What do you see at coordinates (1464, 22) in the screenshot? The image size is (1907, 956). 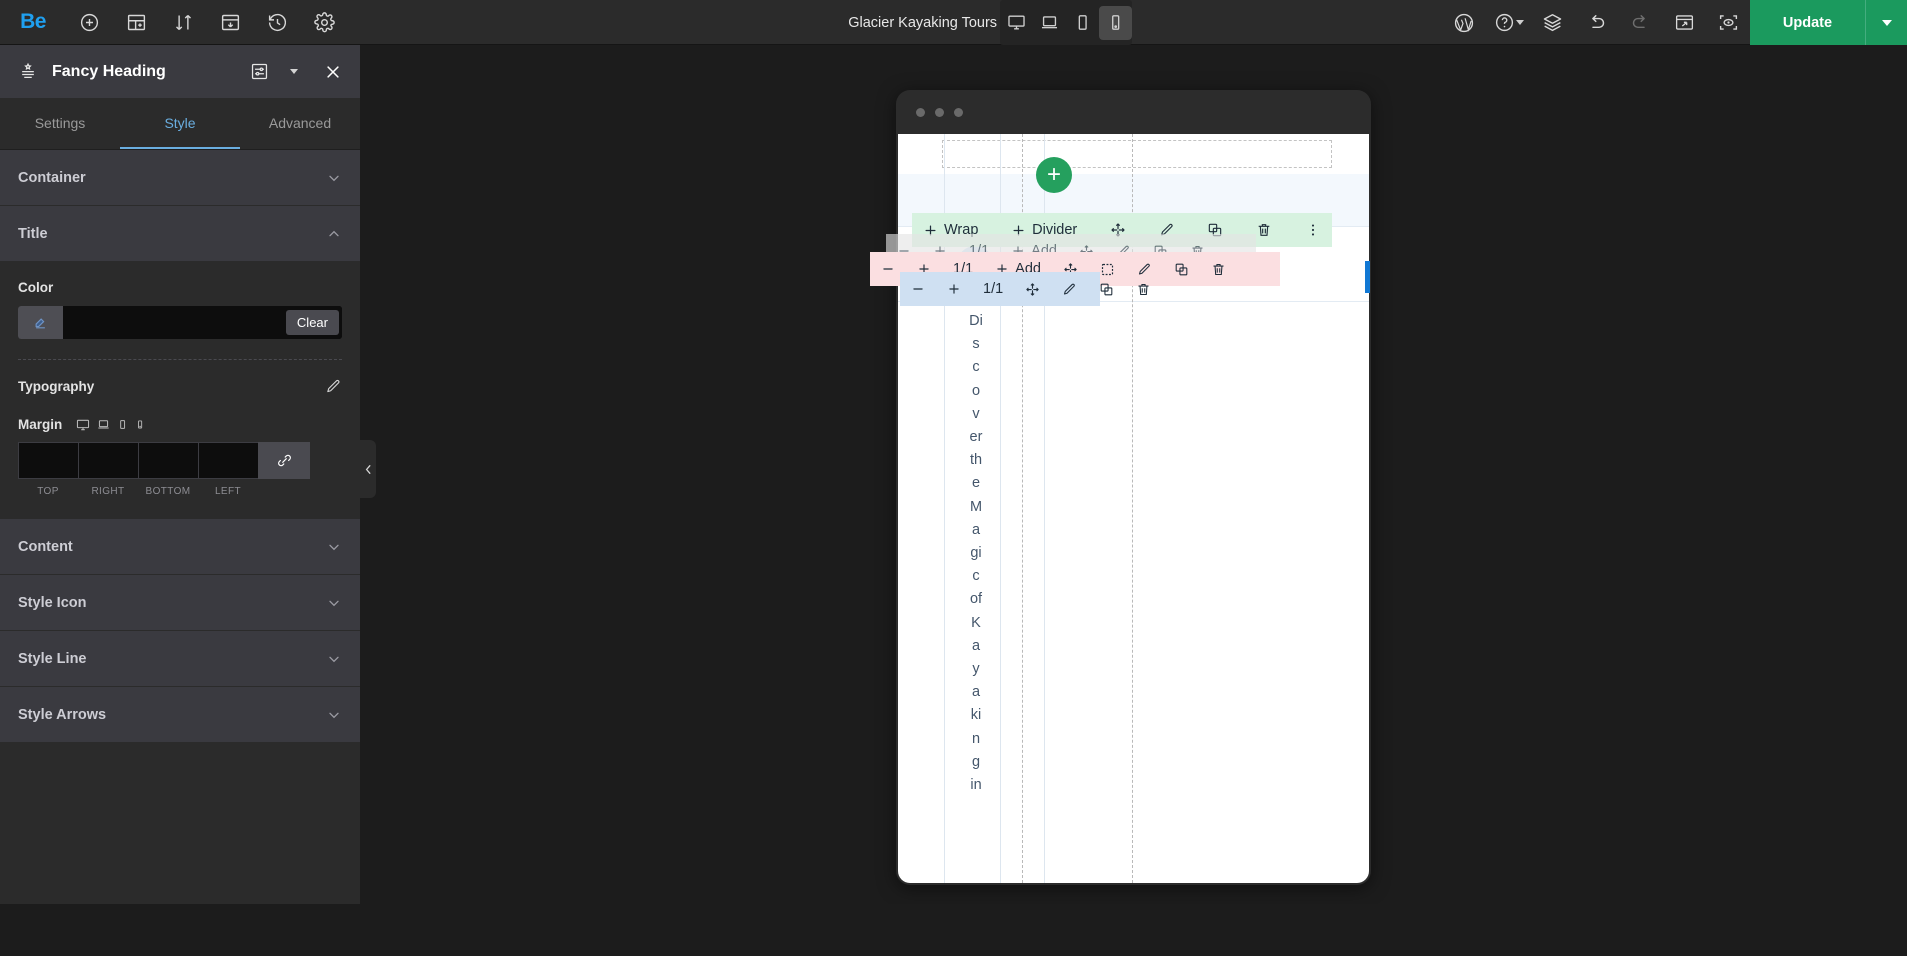 I see `wordpress-icon` at bounding box center [1464, 22].